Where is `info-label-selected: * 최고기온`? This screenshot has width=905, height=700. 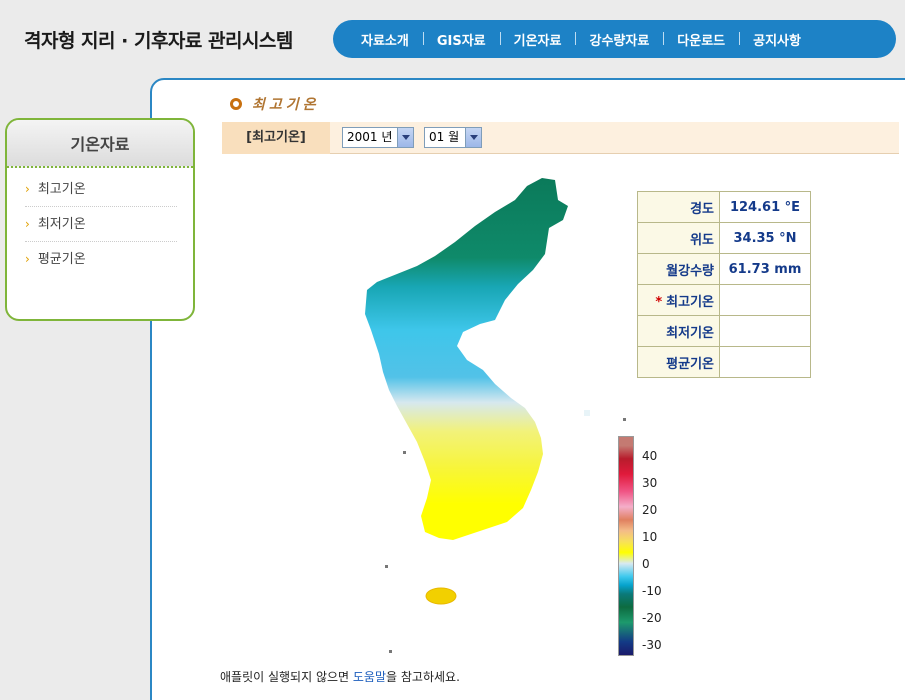
info-label-selected: * 최고기온 is located at coordinates (678, 300).